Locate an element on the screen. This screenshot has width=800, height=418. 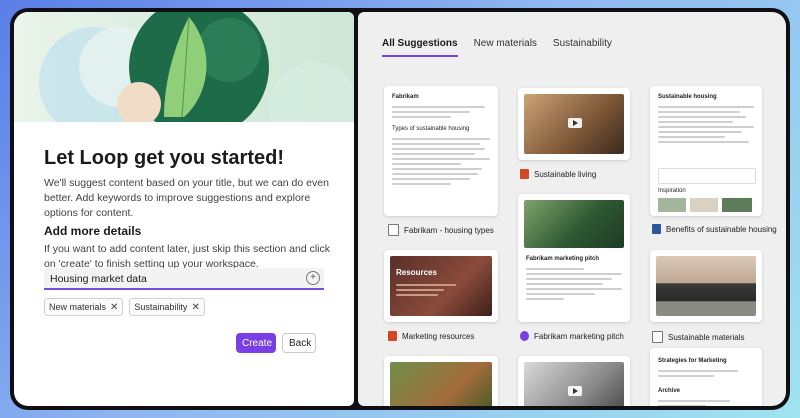
suggestion-caption: Fabrikam marketing pitch is located at coordinates (572, 336).